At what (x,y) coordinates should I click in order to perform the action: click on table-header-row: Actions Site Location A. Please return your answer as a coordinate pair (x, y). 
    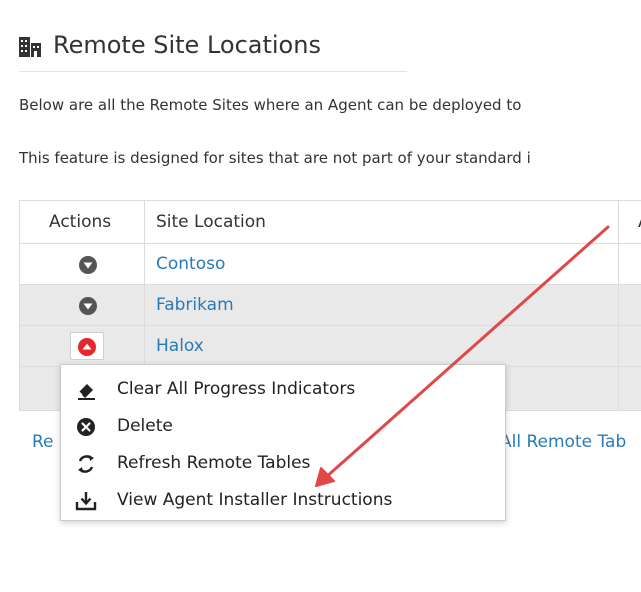
    Looking at the image, I should click on (330, 222).